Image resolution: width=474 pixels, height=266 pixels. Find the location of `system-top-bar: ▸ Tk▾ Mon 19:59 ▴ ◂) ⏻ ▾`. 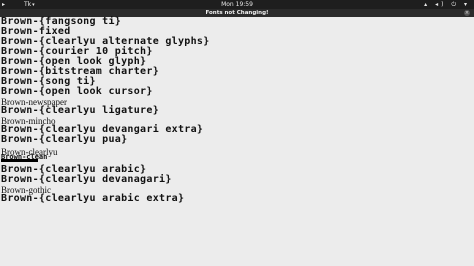

system-top-bar: ▸ Tk▾ Mon 19:59 ▴ ◂) ⏻ ▾ is located at coordinates (237, 4).